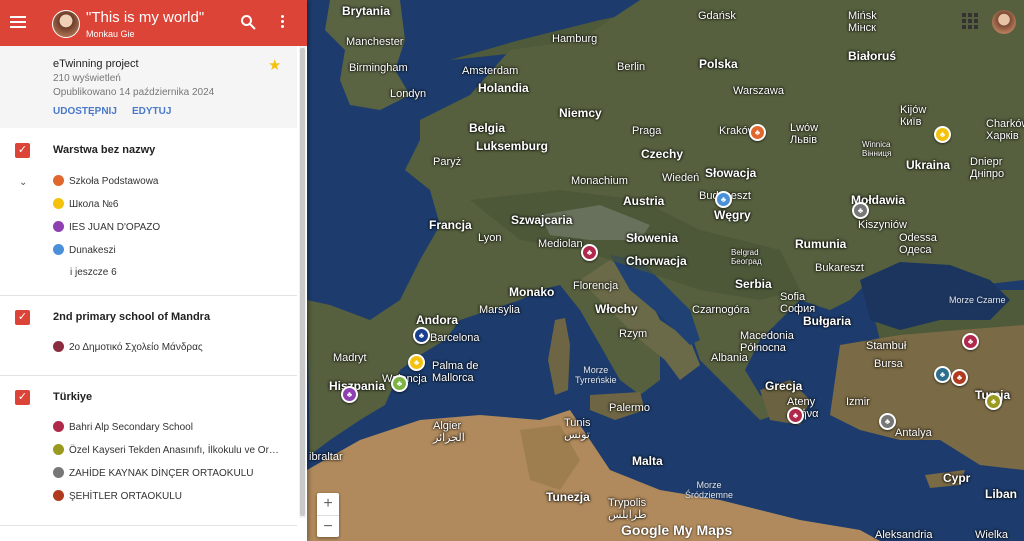  What do you see at coordinates (110, 34) in the screenshot?
I see `map-author: Monkau Gie` at bounding box center [110, 34].